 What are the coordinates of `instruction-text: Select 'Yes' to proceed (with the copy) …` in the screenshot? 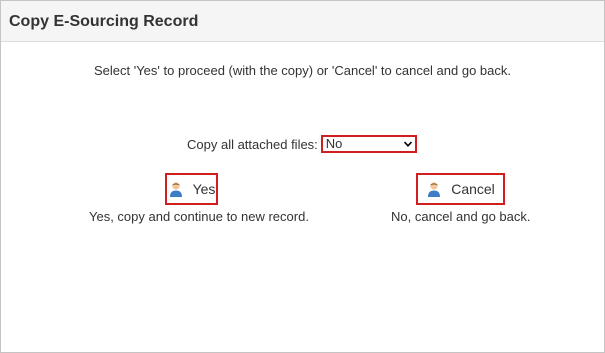 It's located at (302, 70).